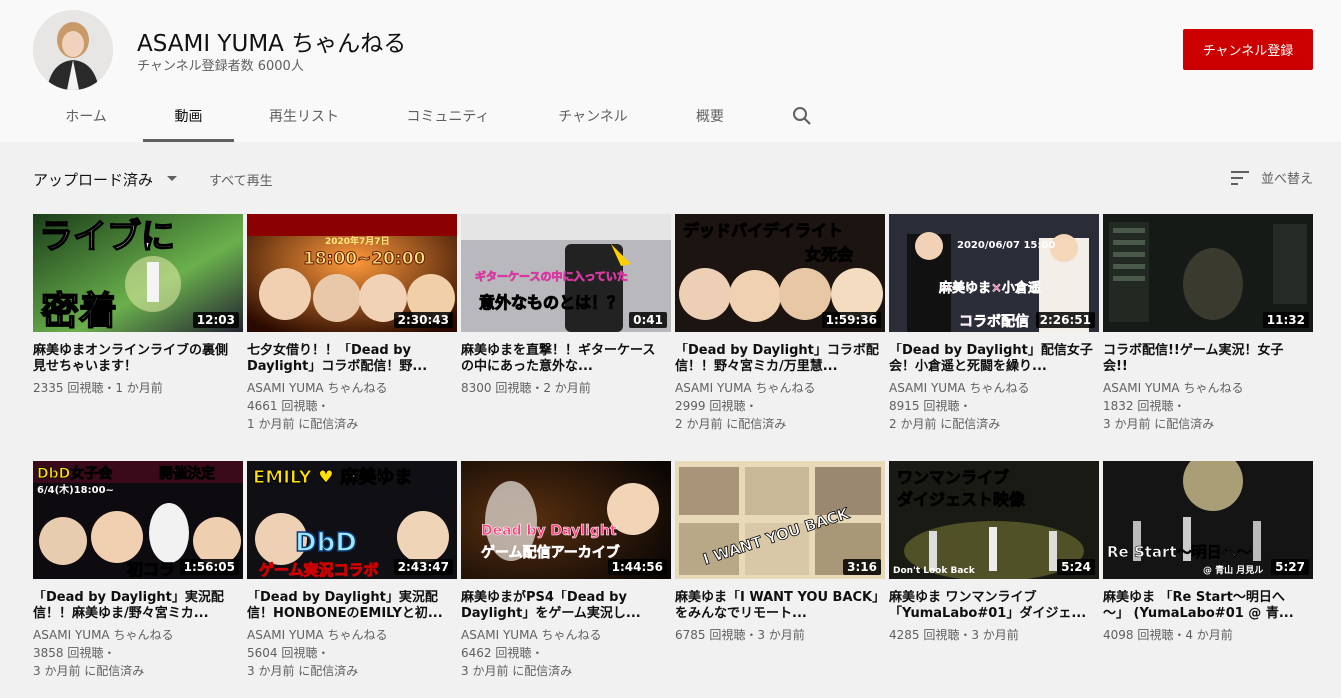 This screenshot has height=698, width=1341. What do you see at coordinates (994, 273) in the screenshot?
I see `video-thumbnail: 2020/06/07 15:00 麻美ゆま×小倉遥 コラボ配信 2:26:51` at bounding box center [994, 273].